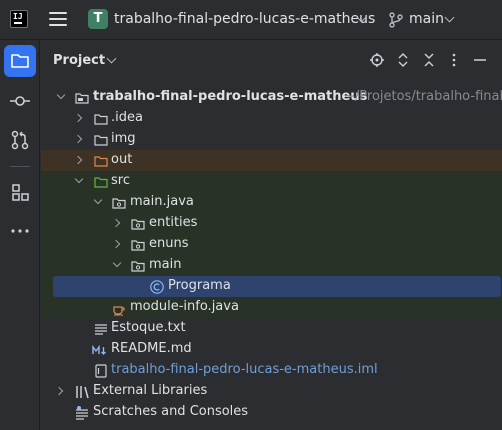 This screenshot has width=502, height=430. Describe the element at coordinates (184, 306) in the screenshot. I see `module-info-label: module-info.java` at that location.